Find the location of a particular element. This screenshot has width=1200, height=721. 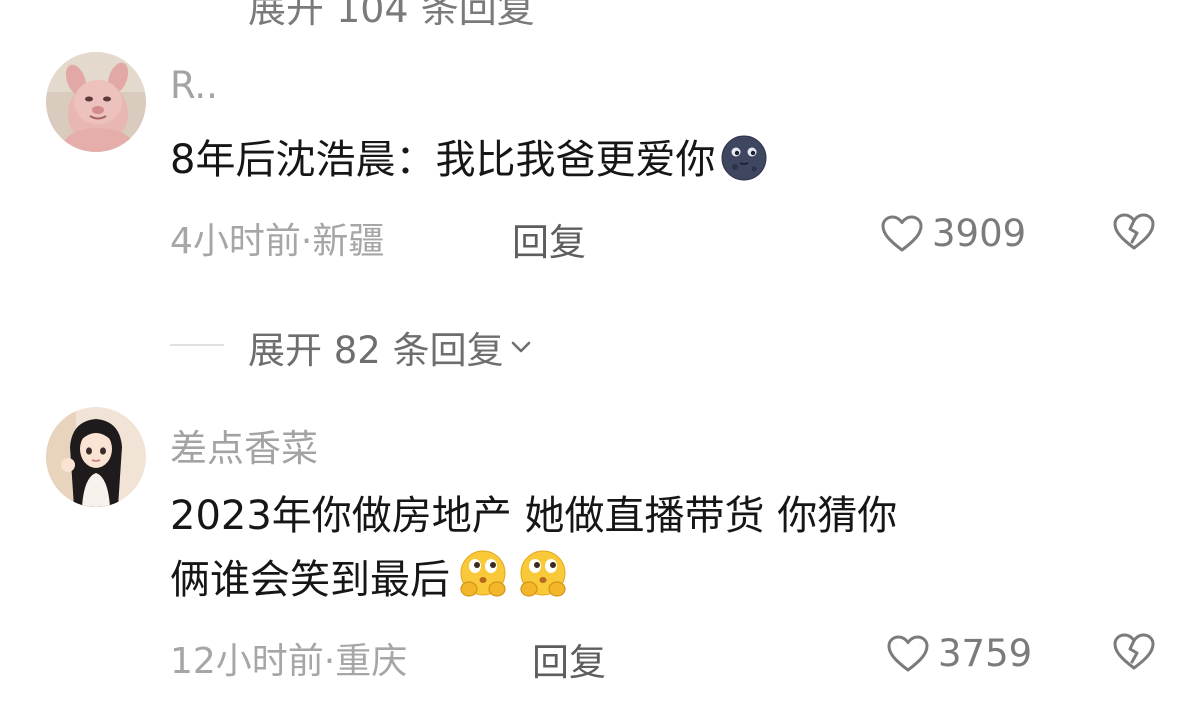

top-expand-replies-label: 展开 104 条回复 is located at coordinates (391, 15).